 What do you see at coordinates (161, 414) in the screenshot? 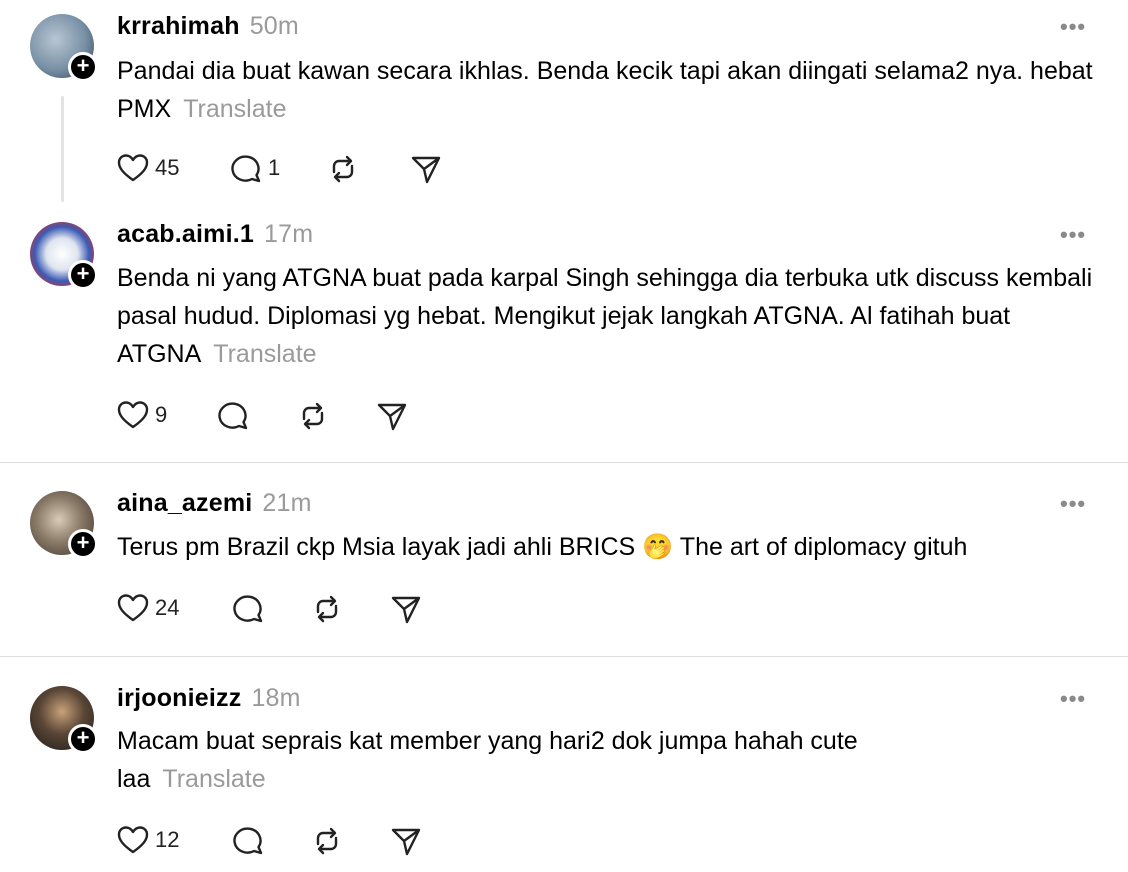
I see `like-count: 9` at bounding box center [161, 414].